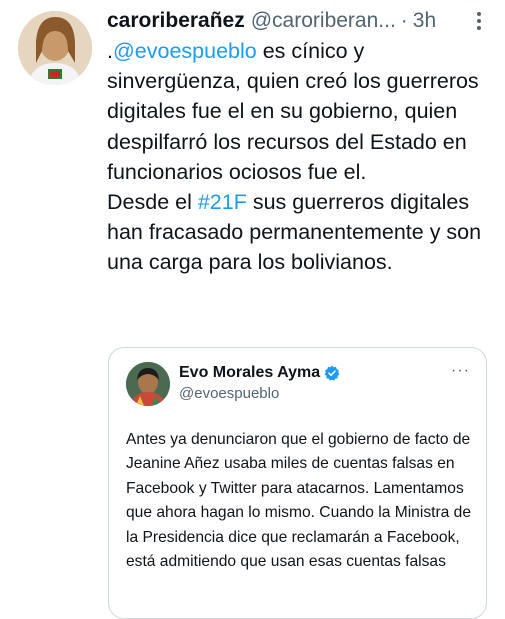 The image size is (505, 619). Describe the element at coordinates (176, 21) in the screenshot. I see `author-name: caroriberañez` at that location.